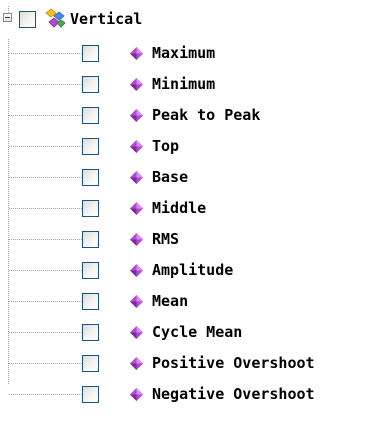 This screenshot has height=423, width=372. I want to click on tree-node-middle: Middle, so click(186, 209).